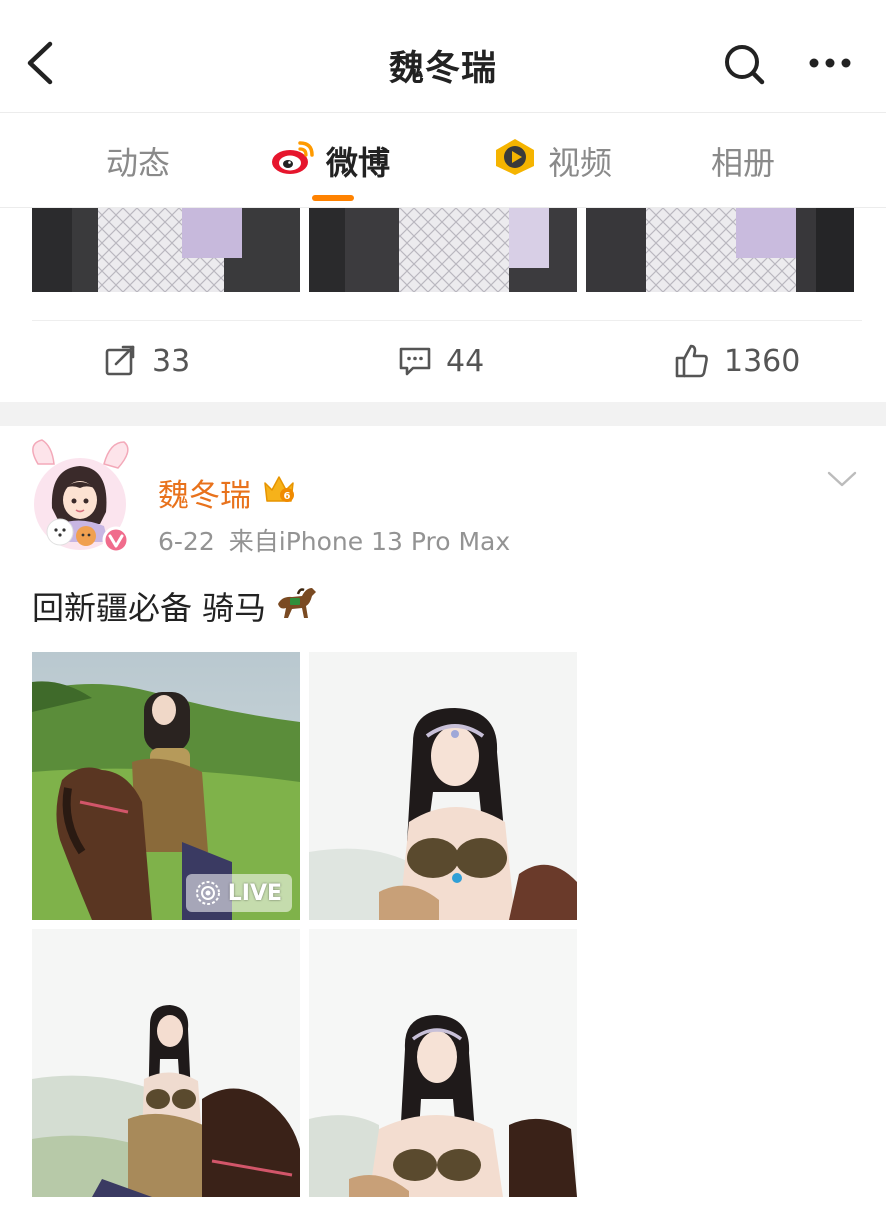  I want to click on search-button, so click(744, 64).